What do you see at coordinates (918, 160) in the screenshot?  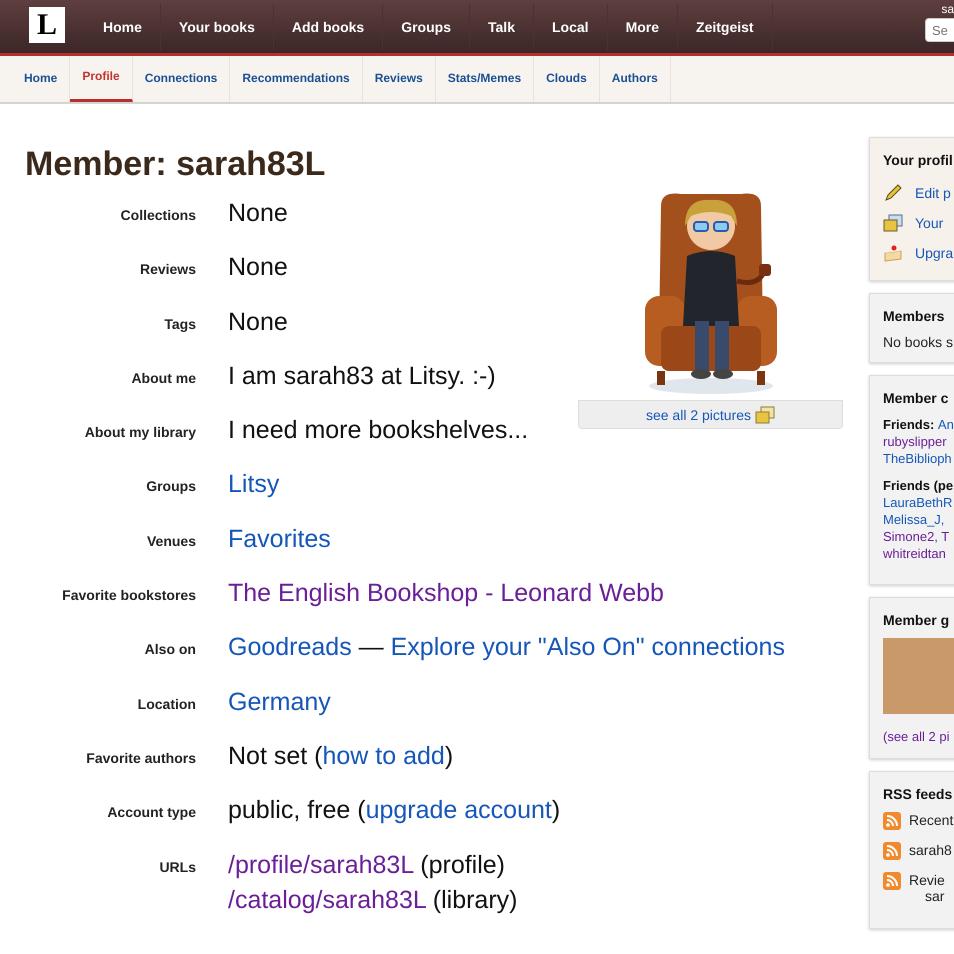 I see `card-title: Your profil` at bounding box center [918, 160].